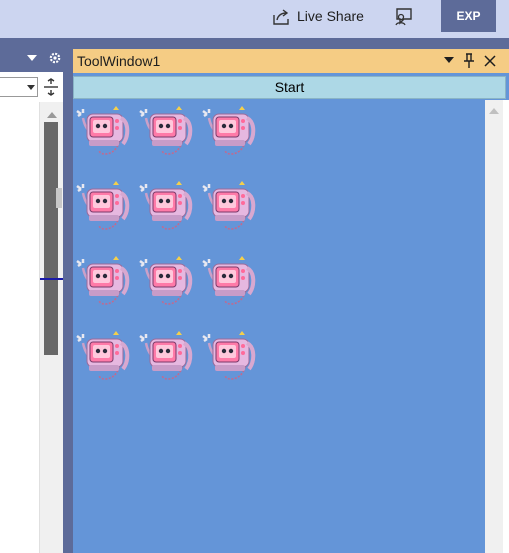 This screenshot has height=553, width=509. What do you see at coordinates (494, 326) in the screenshot?
I see `tool-window-scrollbar` at bounding box center [494, 326].